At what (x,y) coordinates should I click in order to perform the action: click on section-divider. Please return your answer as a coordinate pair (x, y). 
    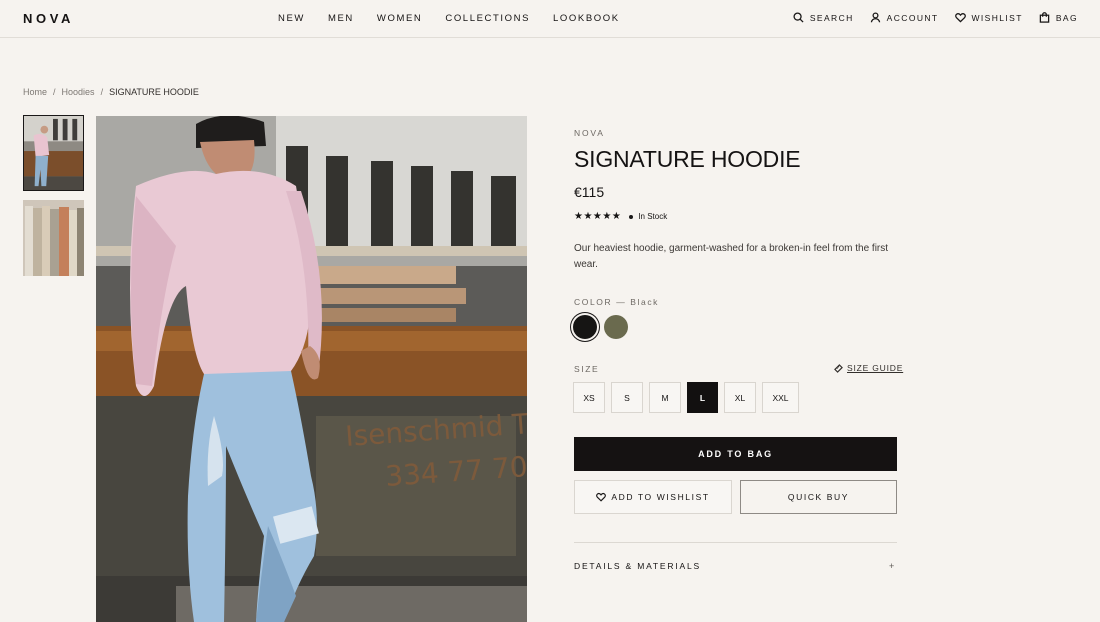
    Looking at the image, I should click on (735, 542).